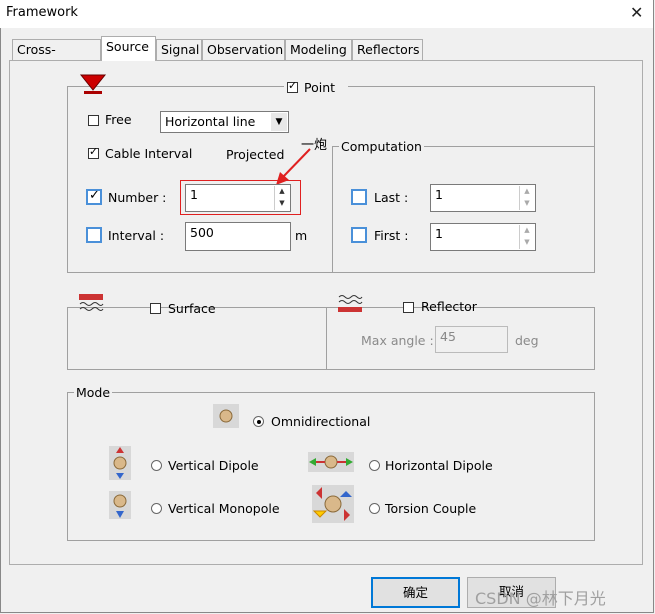  Describe the element at coordinates (279, 122) in the screenshot. I see `chevron-down-icon: ▼` at that location.